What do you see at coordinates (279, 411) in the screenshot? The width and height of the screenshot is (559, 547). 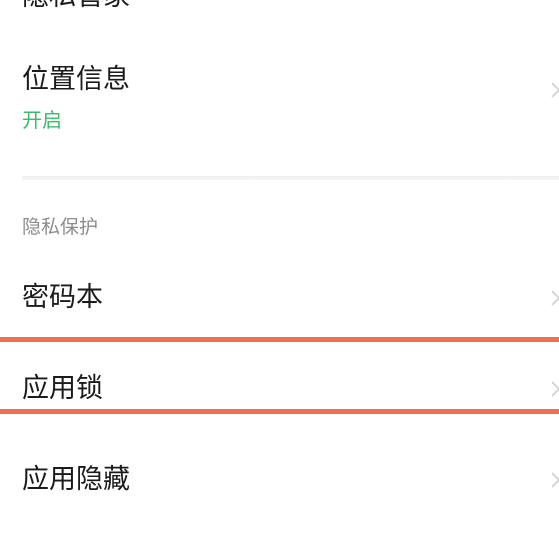 I see `highlight-bottom-line` at bounding box center [279, 411].